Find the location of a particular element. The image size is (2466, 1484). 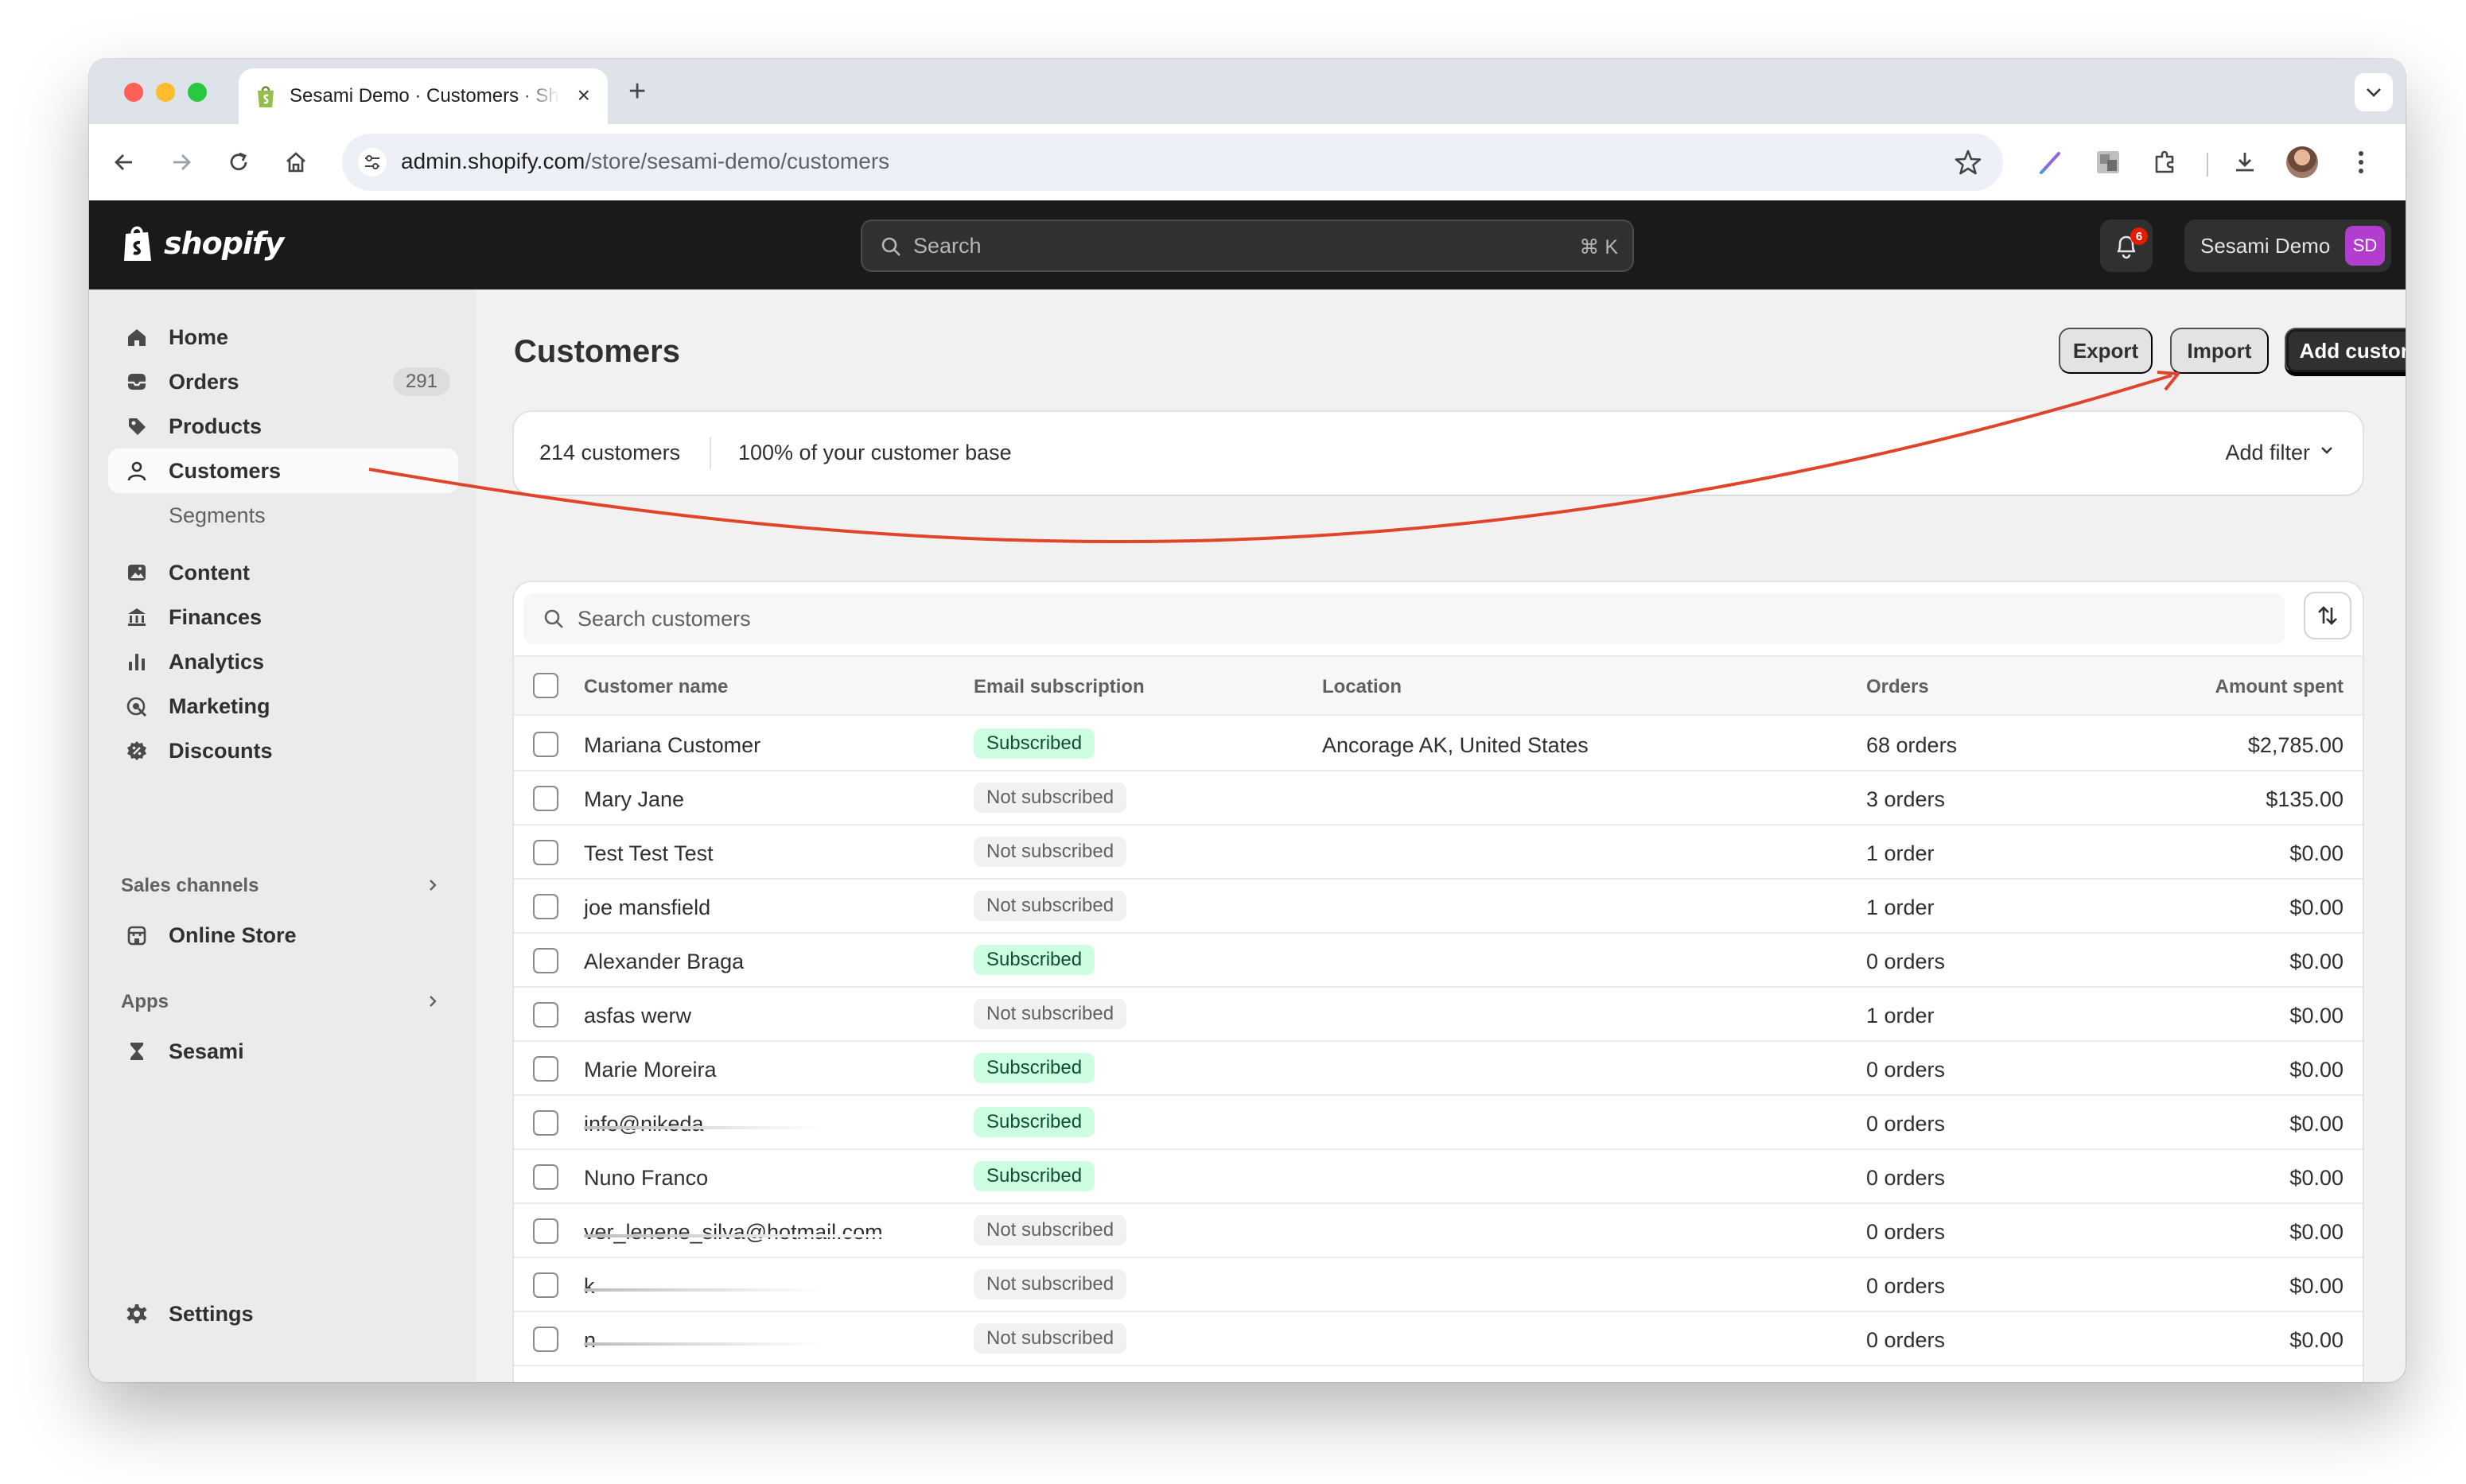

customer-name: Mariana Customer is located at coordinates (672, 745).